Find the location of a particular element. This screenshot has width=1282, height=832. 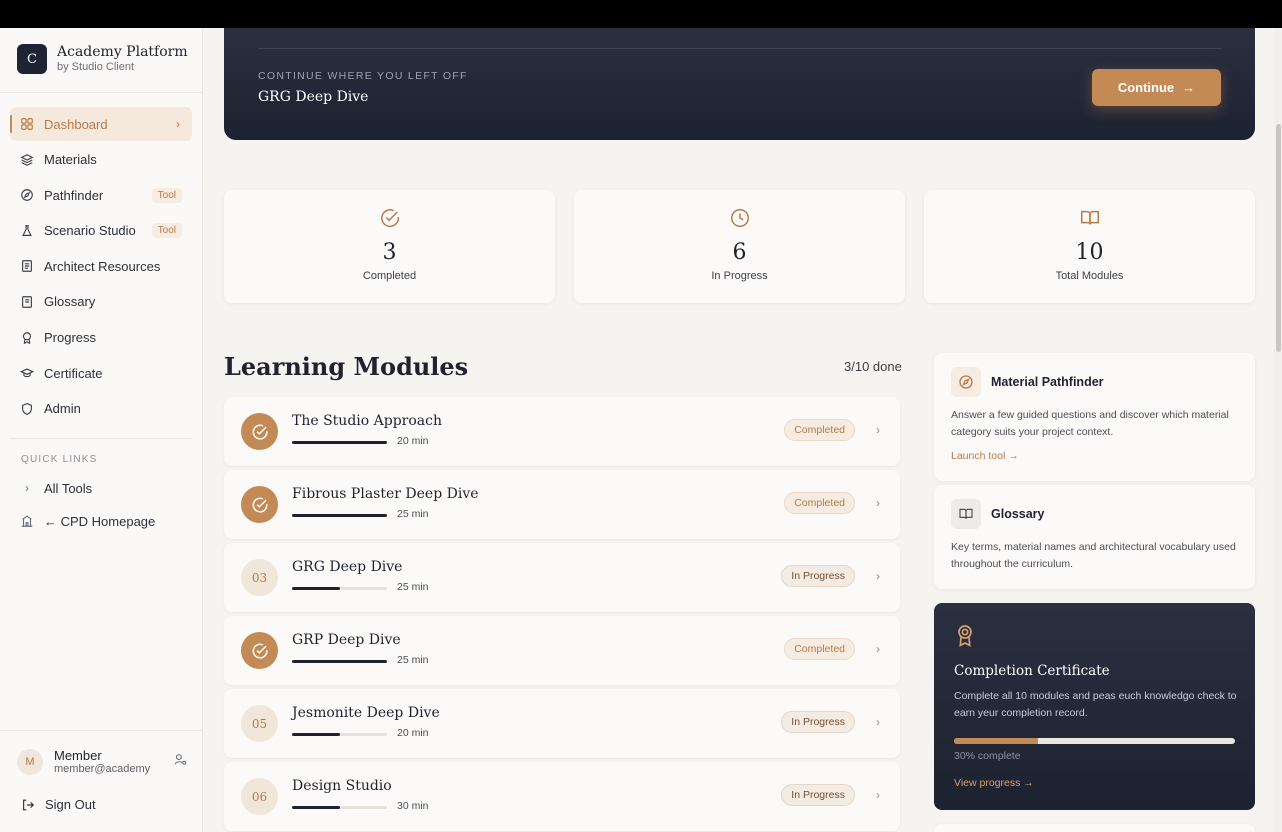

layers-icon is located at coordinates (27, 160).